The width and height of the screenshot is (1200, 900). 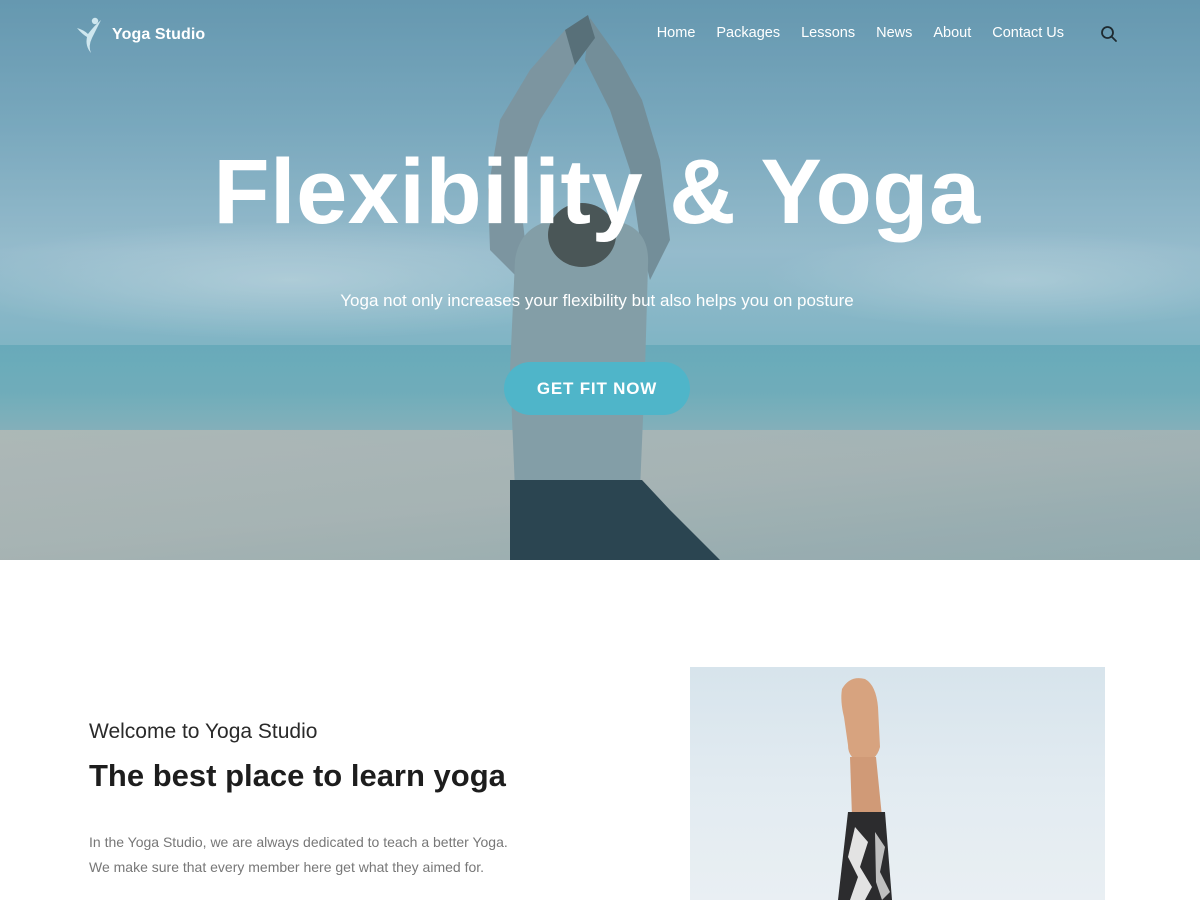 What do you see at coordinates (1028, 33) in the screenshot?
I see `nav-item-contact-us: Contact Us` at bounding box center [1028, 33].